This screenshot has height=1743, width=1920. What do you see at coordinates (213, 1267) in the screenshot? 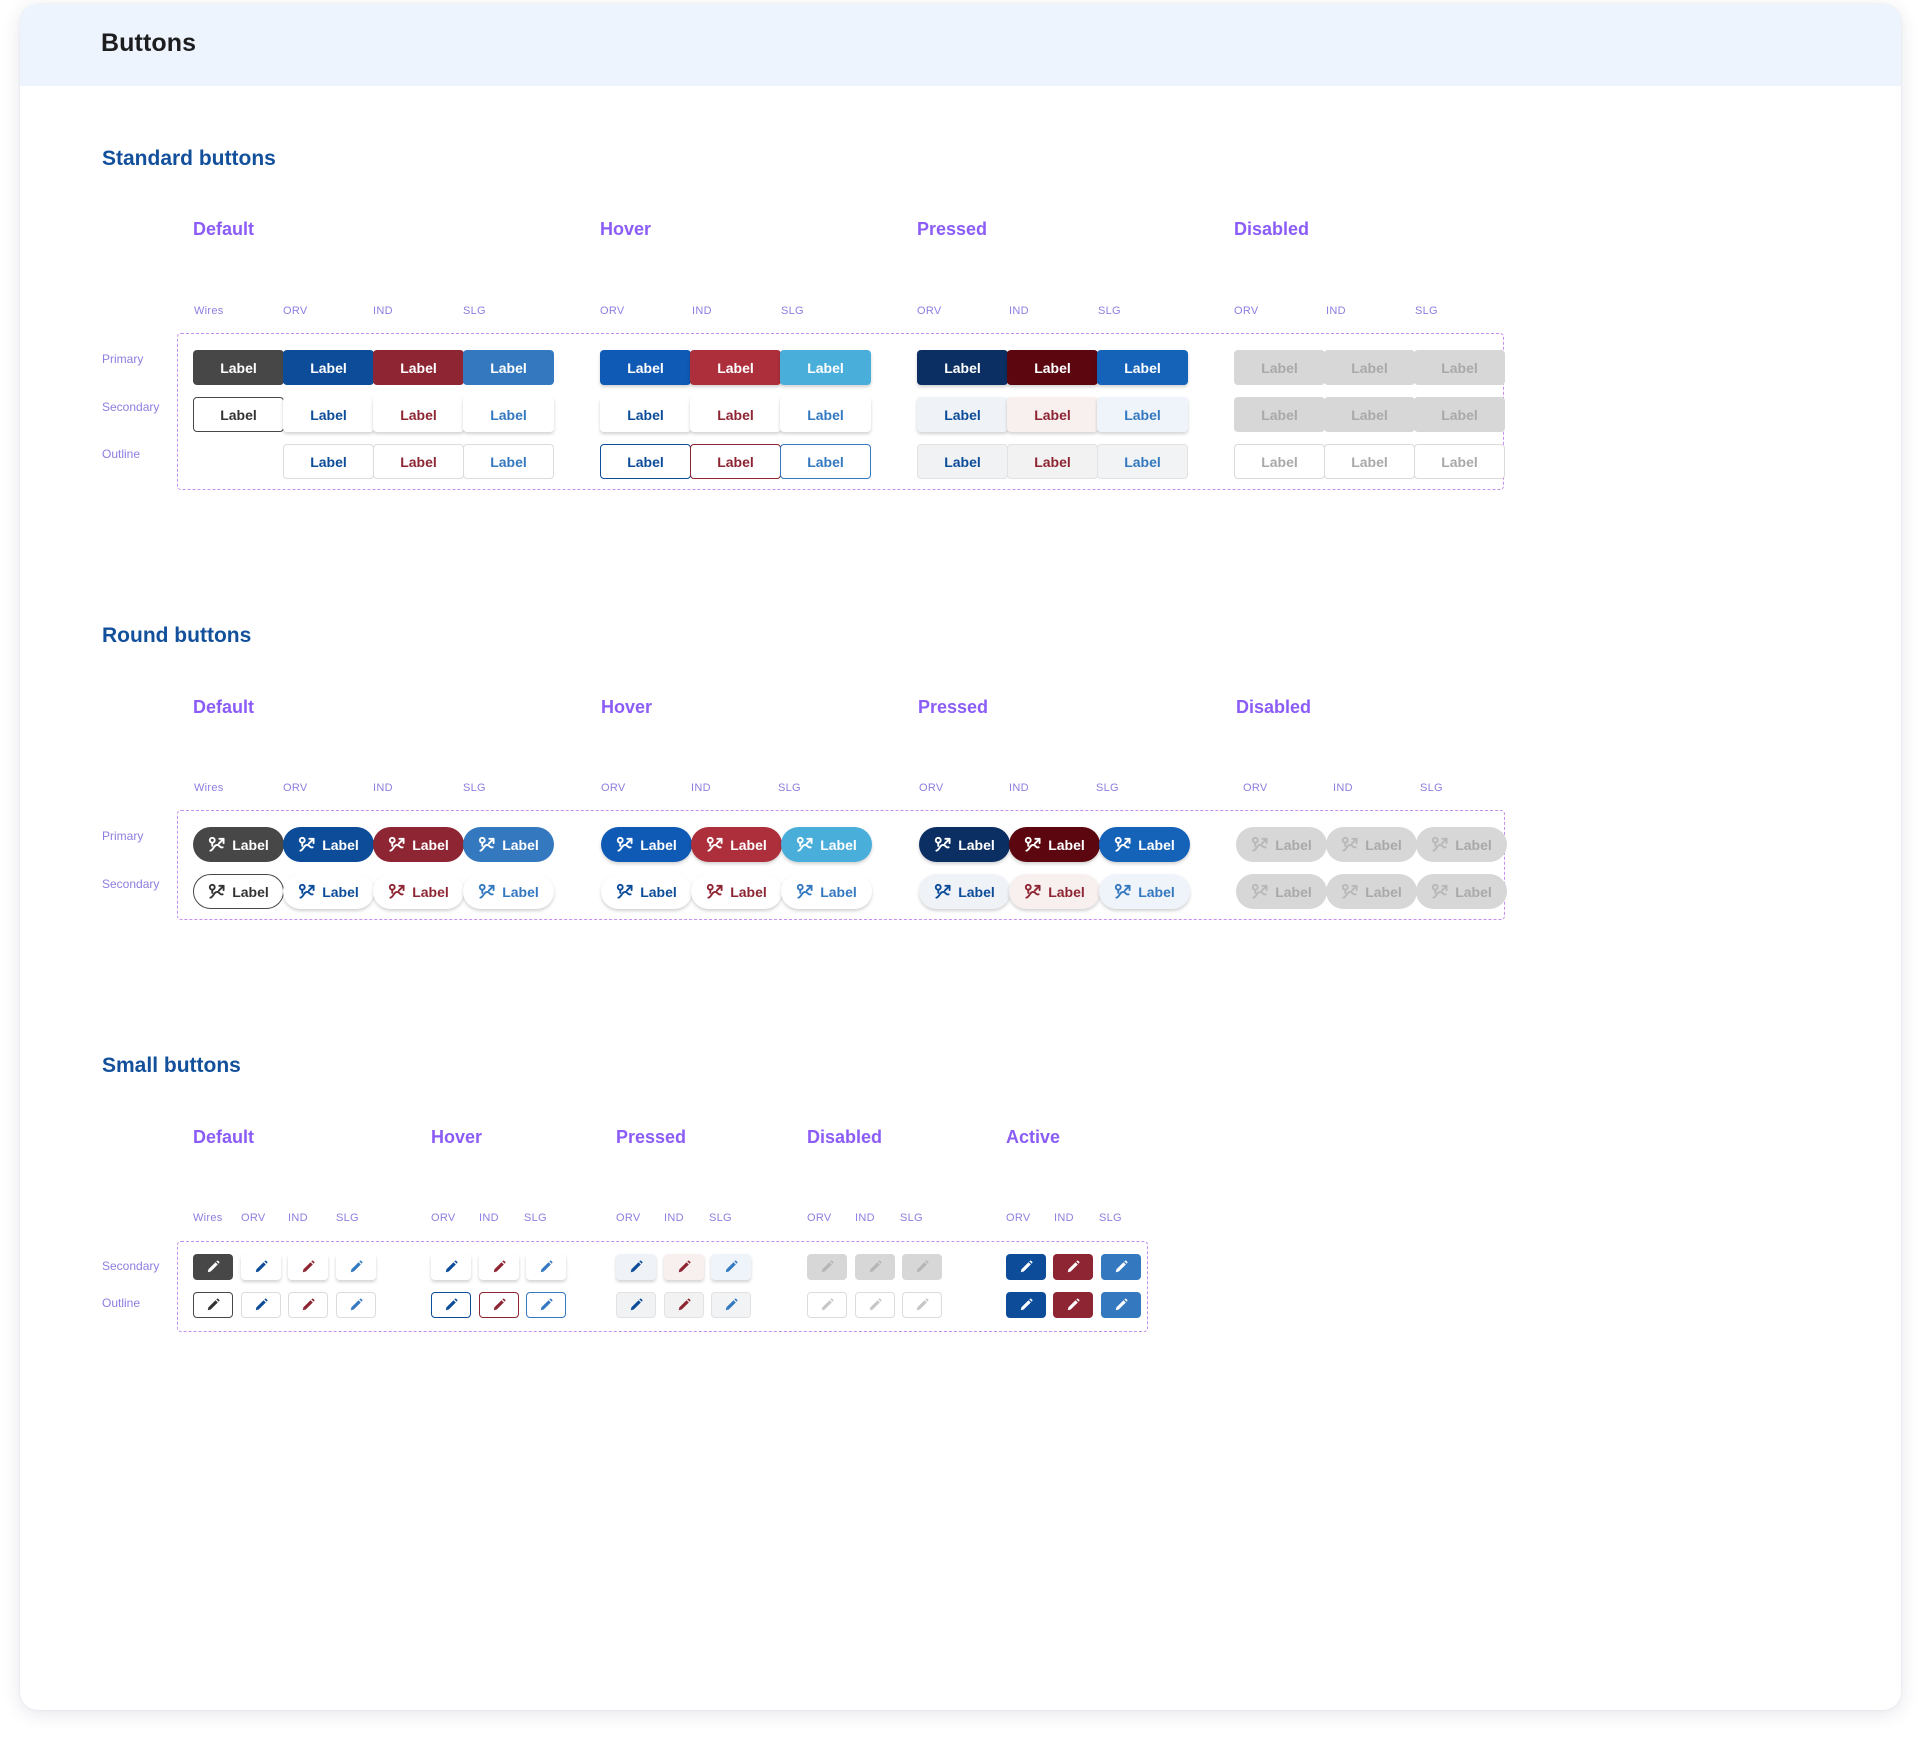
I see `small-secondary-wires-button` at bounding box center [213, 1267].